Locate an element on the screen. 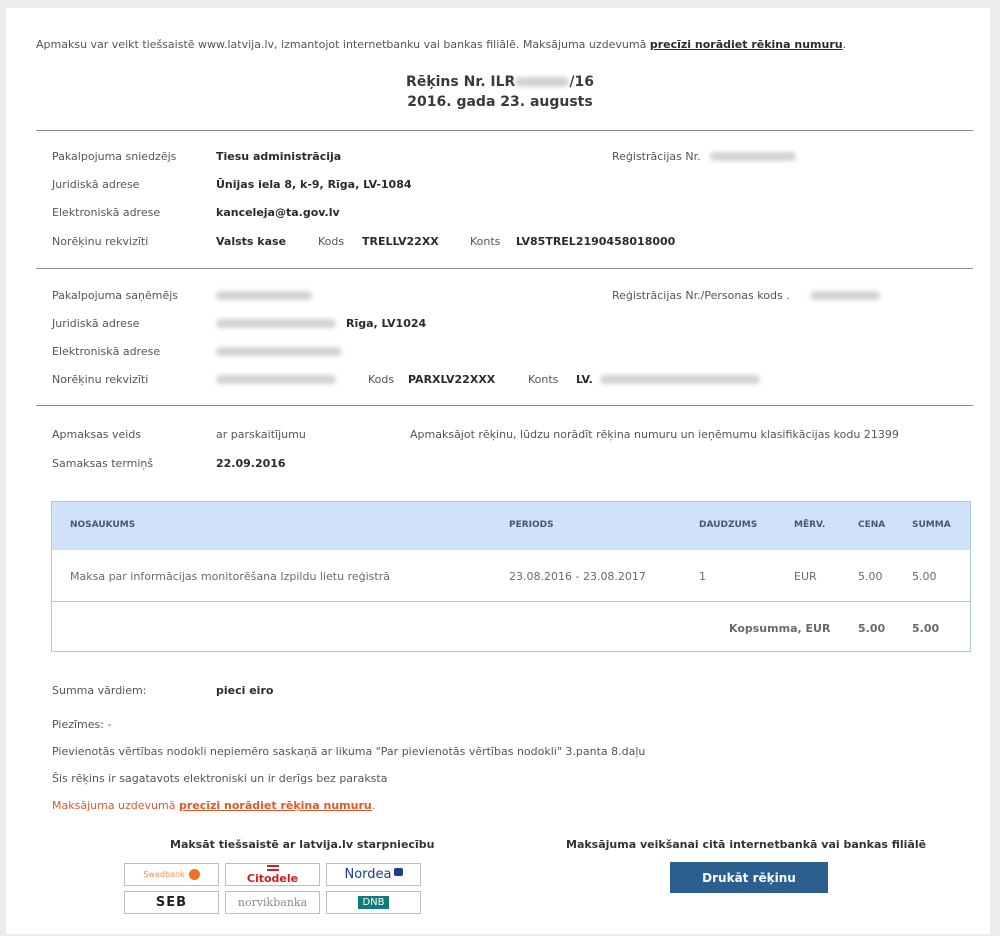 The width and height of the screenshot is (1000, 936). swedbank-button: Swedbank is located at coordinates (171, 874).